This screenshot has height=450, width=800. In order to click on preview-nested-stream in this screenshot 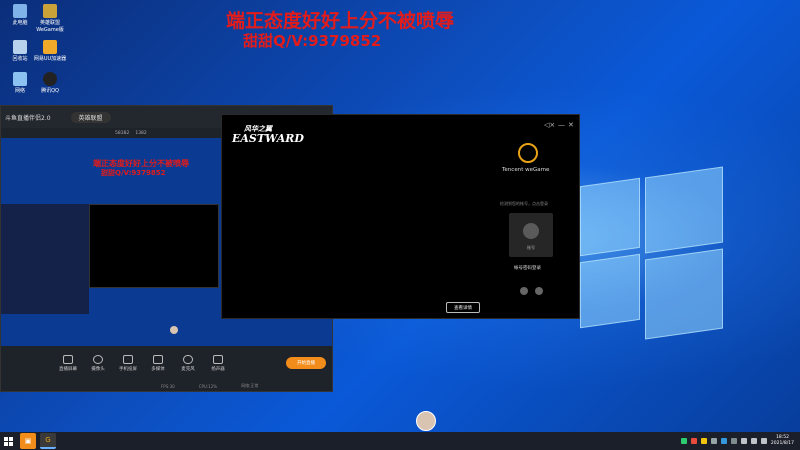, I will do `click(45, 259)`.